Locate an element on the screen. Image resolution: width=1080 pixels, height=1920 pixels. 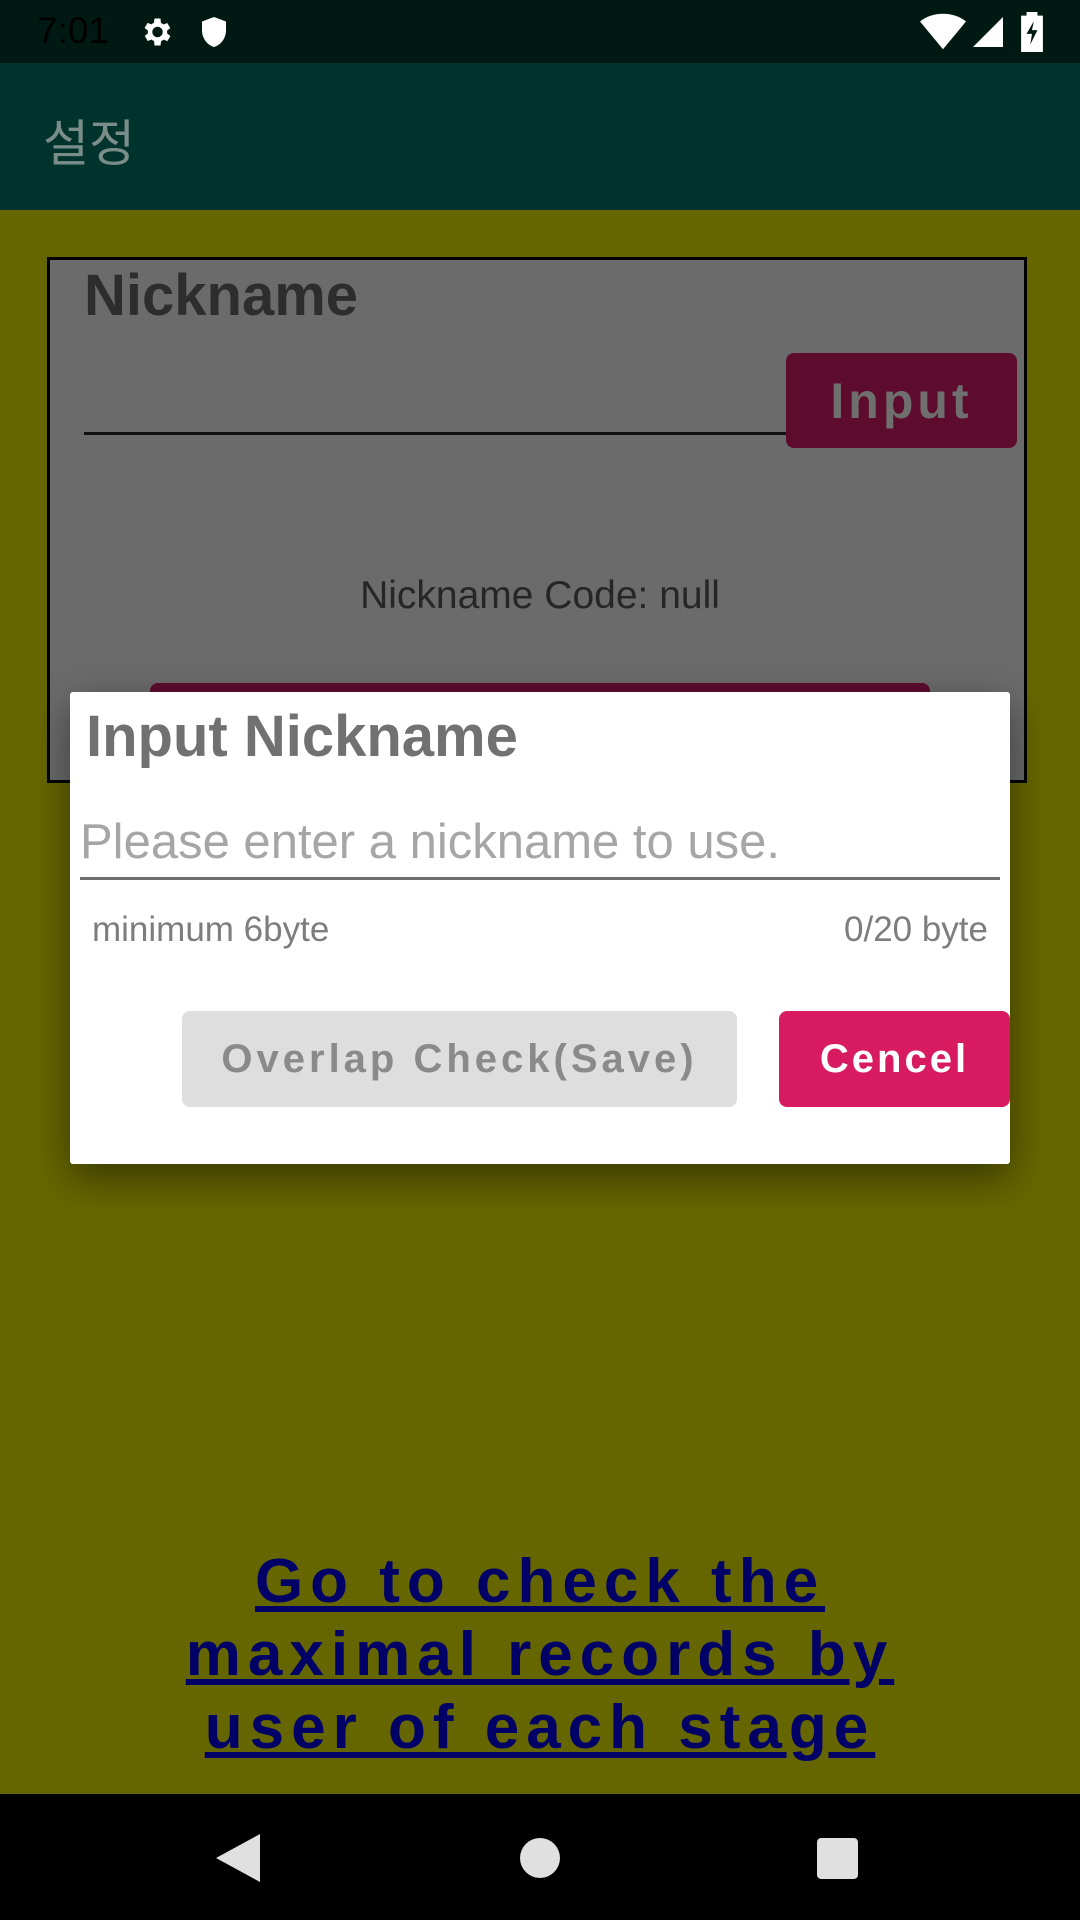
home-icon is located at coordinates (540, 1858).